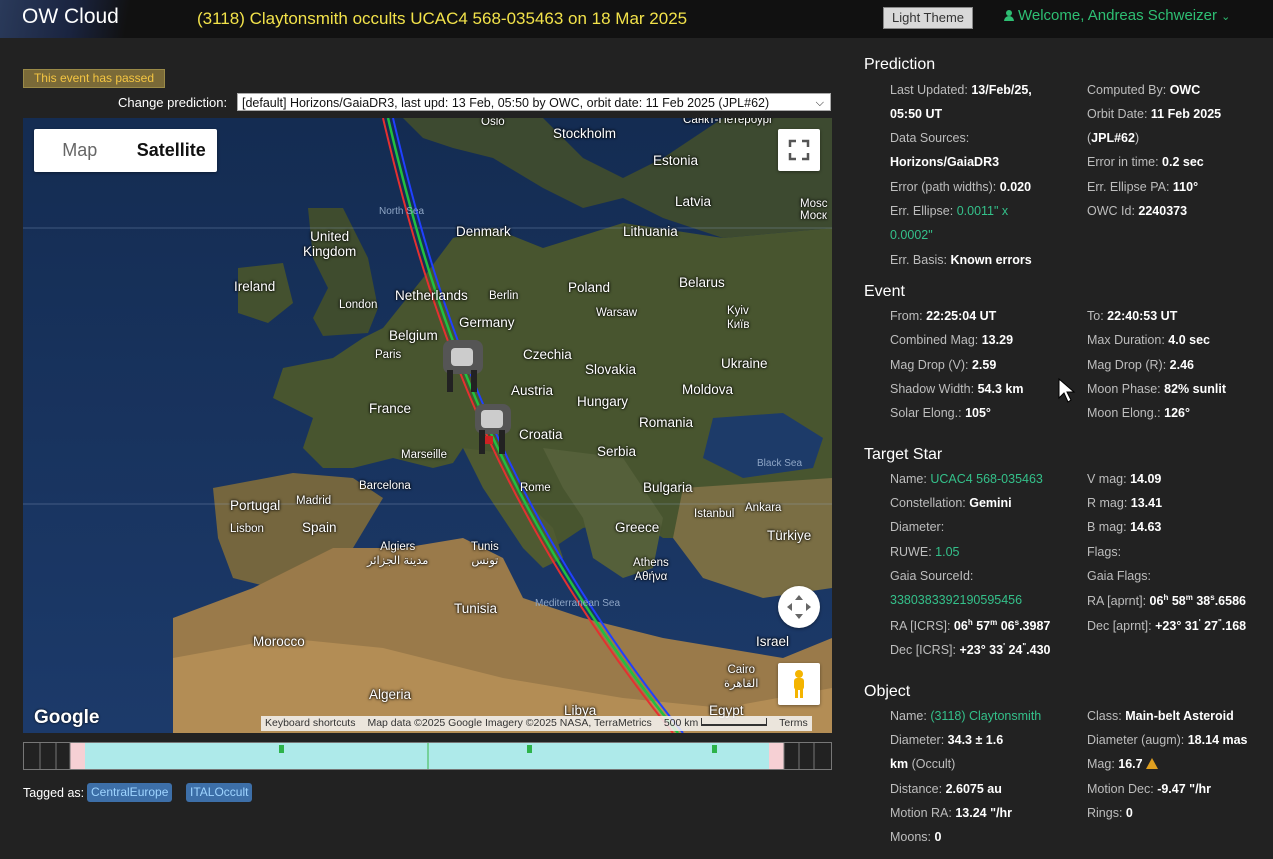  What do you see at coordinates (388, 355) in the screenshot?
I see `map-label: Paris` at bounding box center [388, 355].